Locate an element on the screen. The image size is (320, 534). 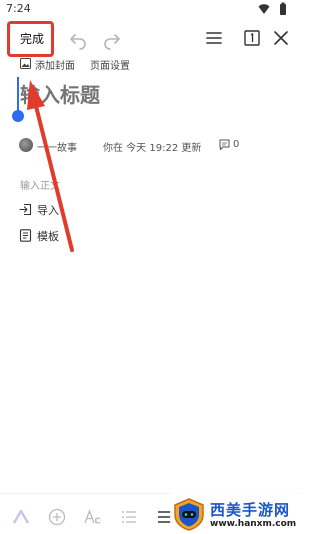
template-icon is located at coordinates (25, 235).